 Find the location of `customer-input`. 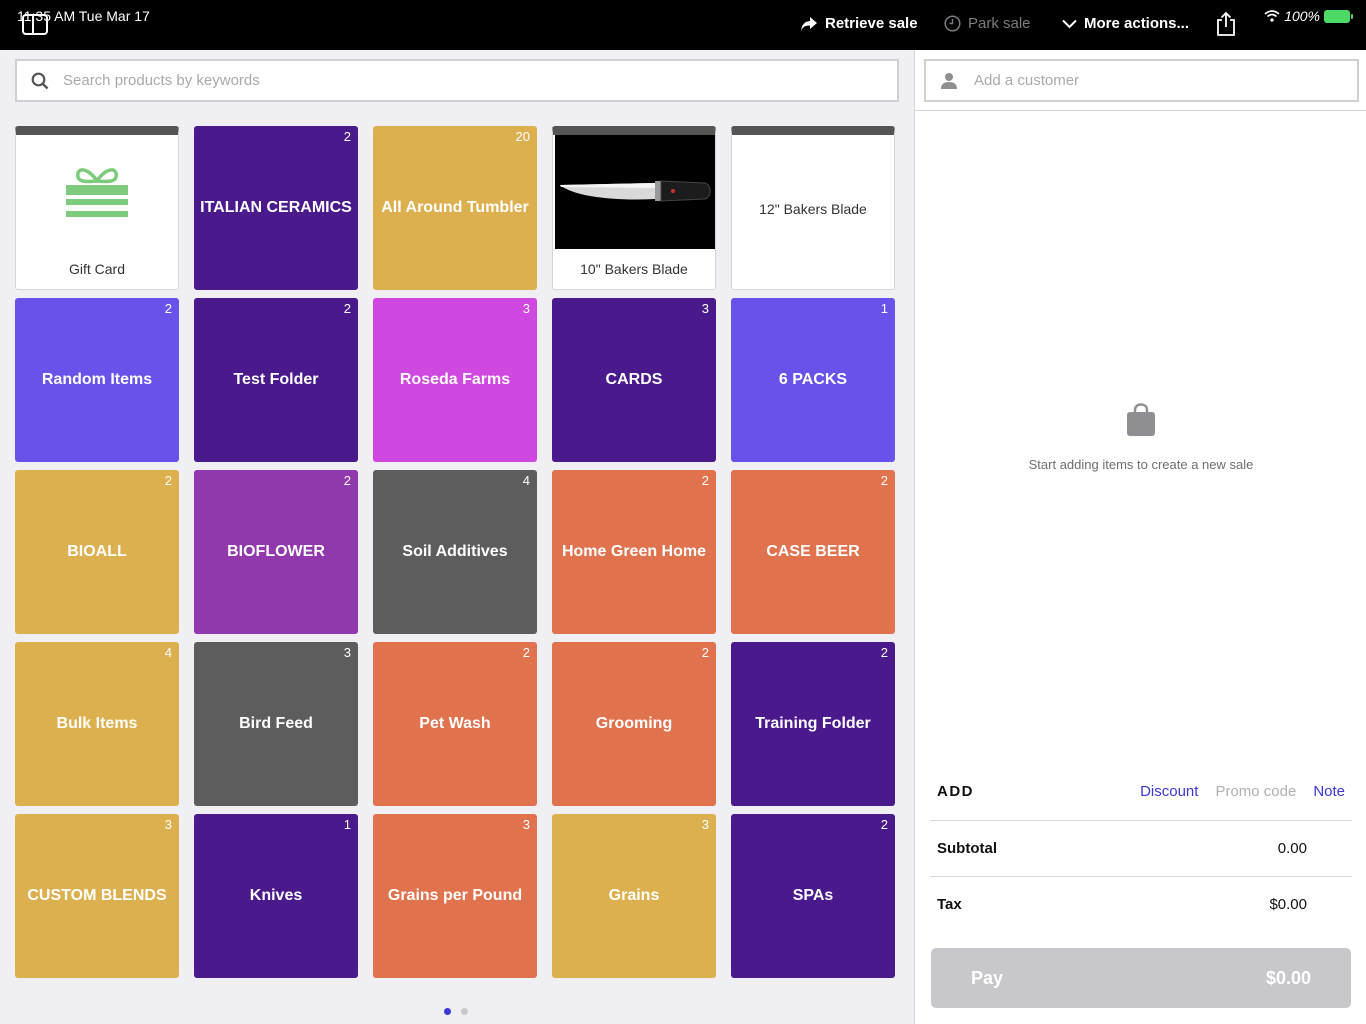

customer-input is located at coordinates (1154, 80).